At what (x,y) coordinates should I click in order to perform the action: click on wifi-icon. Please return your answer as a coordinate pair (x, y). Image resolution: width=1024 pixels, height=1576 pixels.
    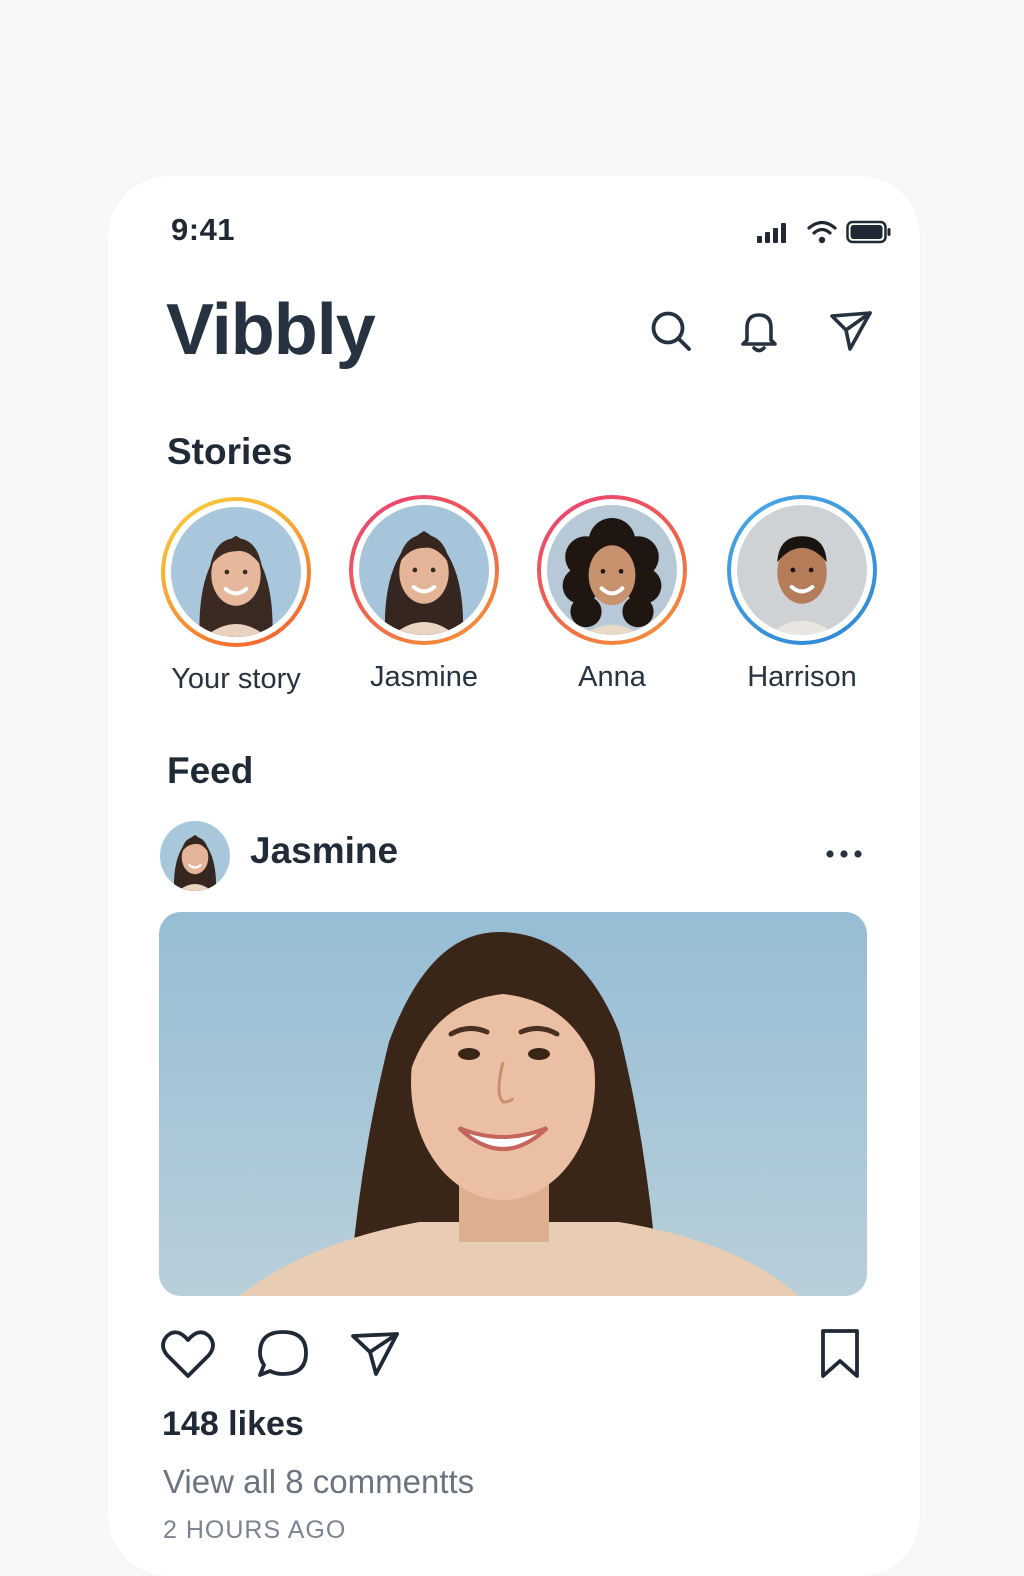
    Looking at the image, I should click on (822, 232).